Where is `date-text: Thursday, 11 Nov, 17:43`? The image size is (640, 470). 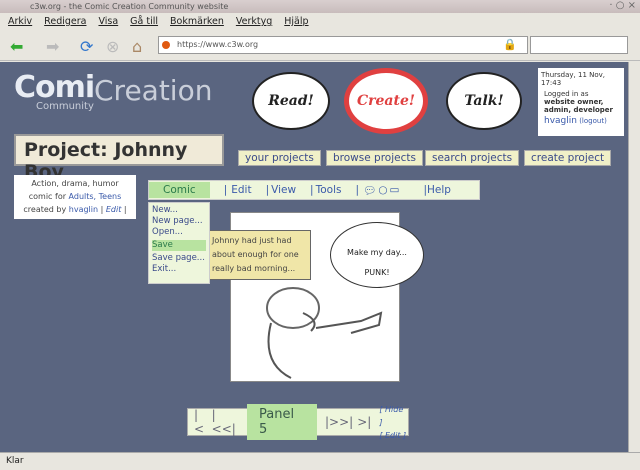
date-text: Thursday, 11 Nov, 17:43 is located at coordinates (573, 79).